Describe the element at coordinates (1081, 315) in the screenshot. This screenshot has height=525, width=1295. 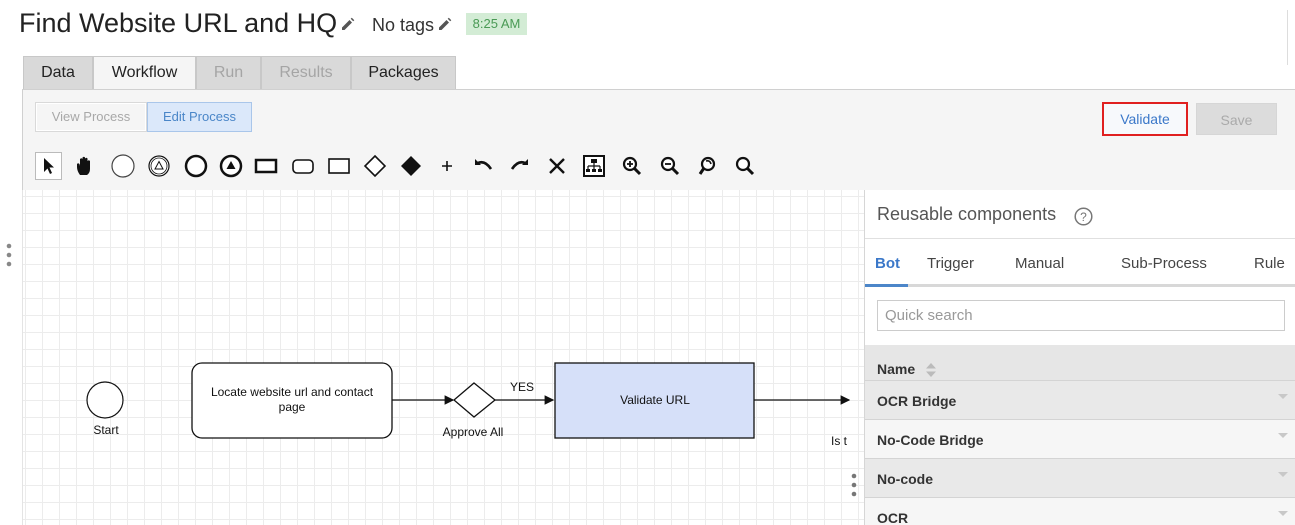
I see `quick-search-input` at that location.